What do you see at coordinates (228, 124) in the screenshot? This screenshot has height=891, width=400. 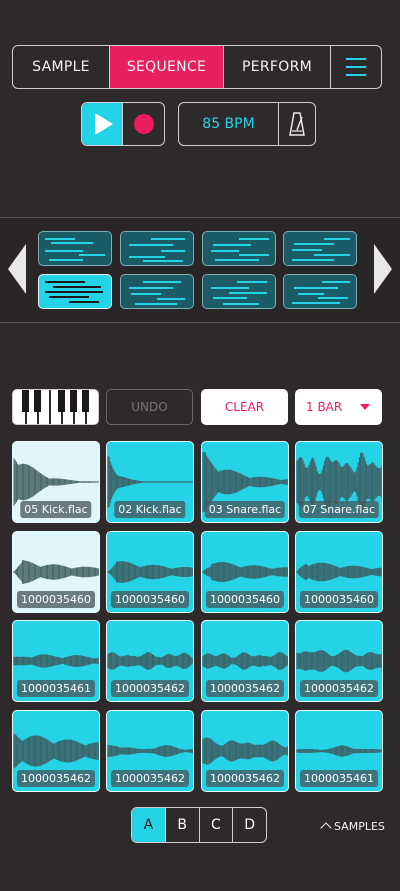 I see `tempo-display: 85 BPM` at bounding box center [228, 124].